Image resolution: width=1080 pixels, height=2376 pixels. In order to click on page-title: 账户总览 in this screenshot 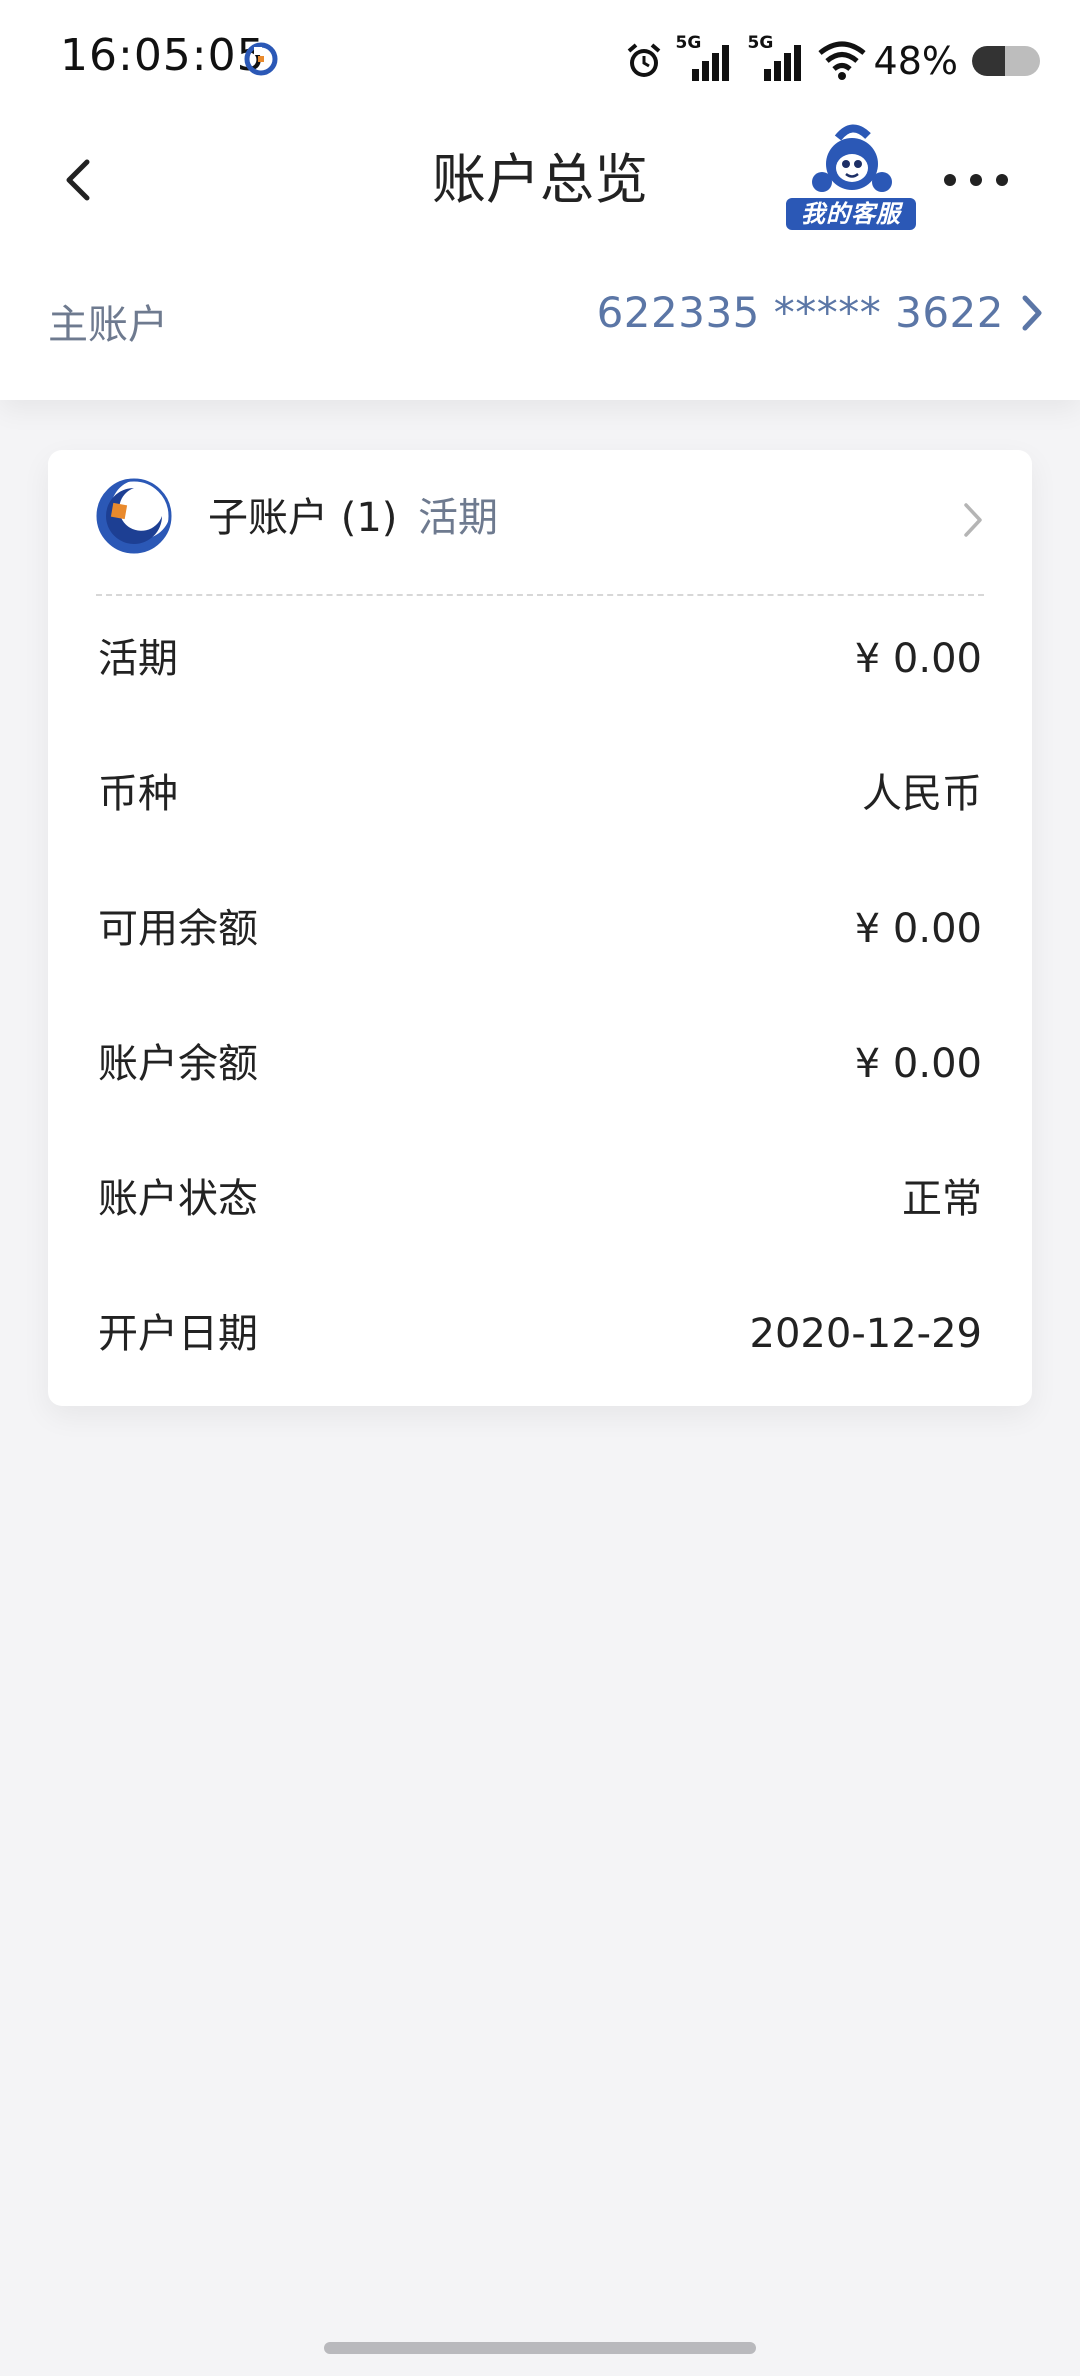, I will do `click(540, 179)`.